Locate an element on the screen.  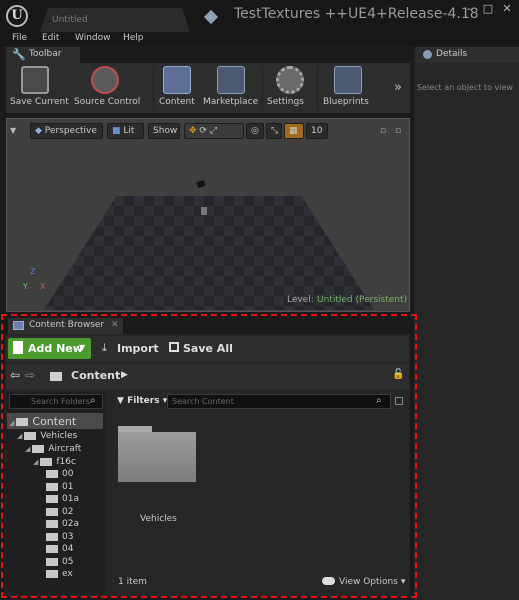
marketplace-icon is located at coordinates (231, 80).